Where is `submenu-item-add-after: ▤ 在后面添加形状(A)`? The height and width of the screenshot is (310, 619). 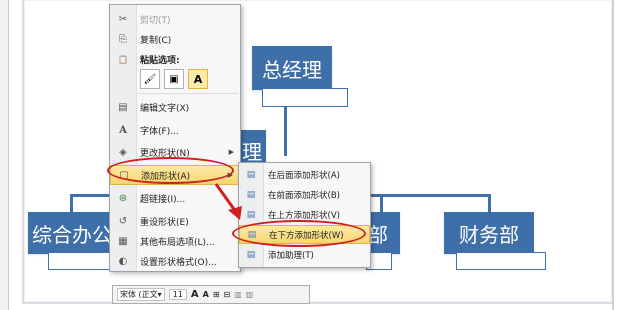 submenu-item-add-after: ▤ 在后面添加形状(A) is located at coordinates (304, 174).